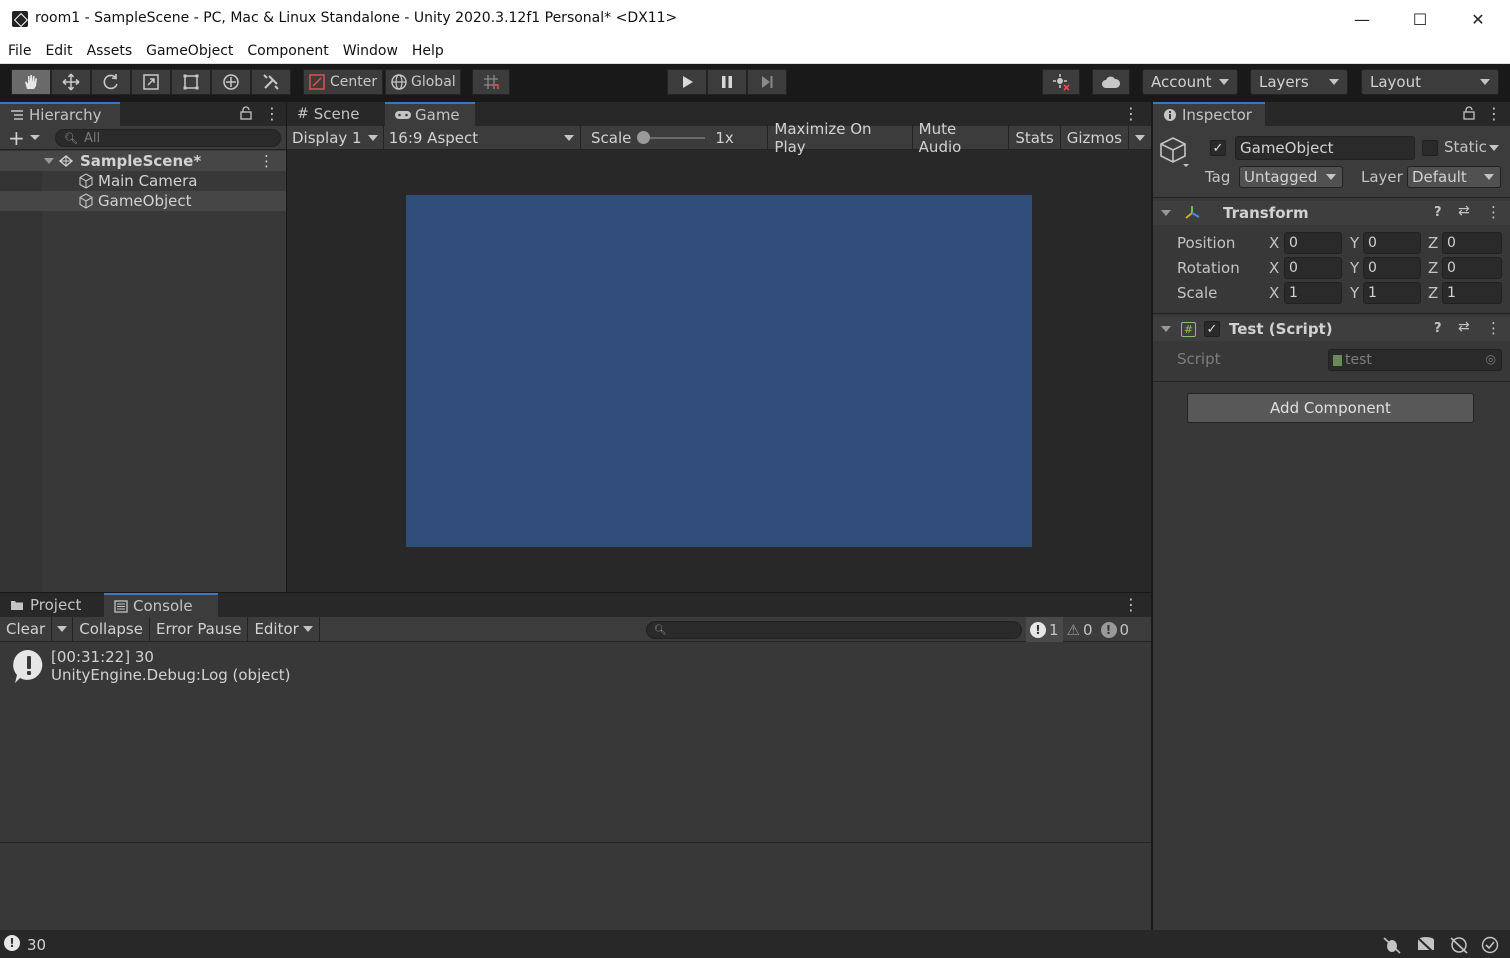  I want to click on pause-button, so click(727, 82).